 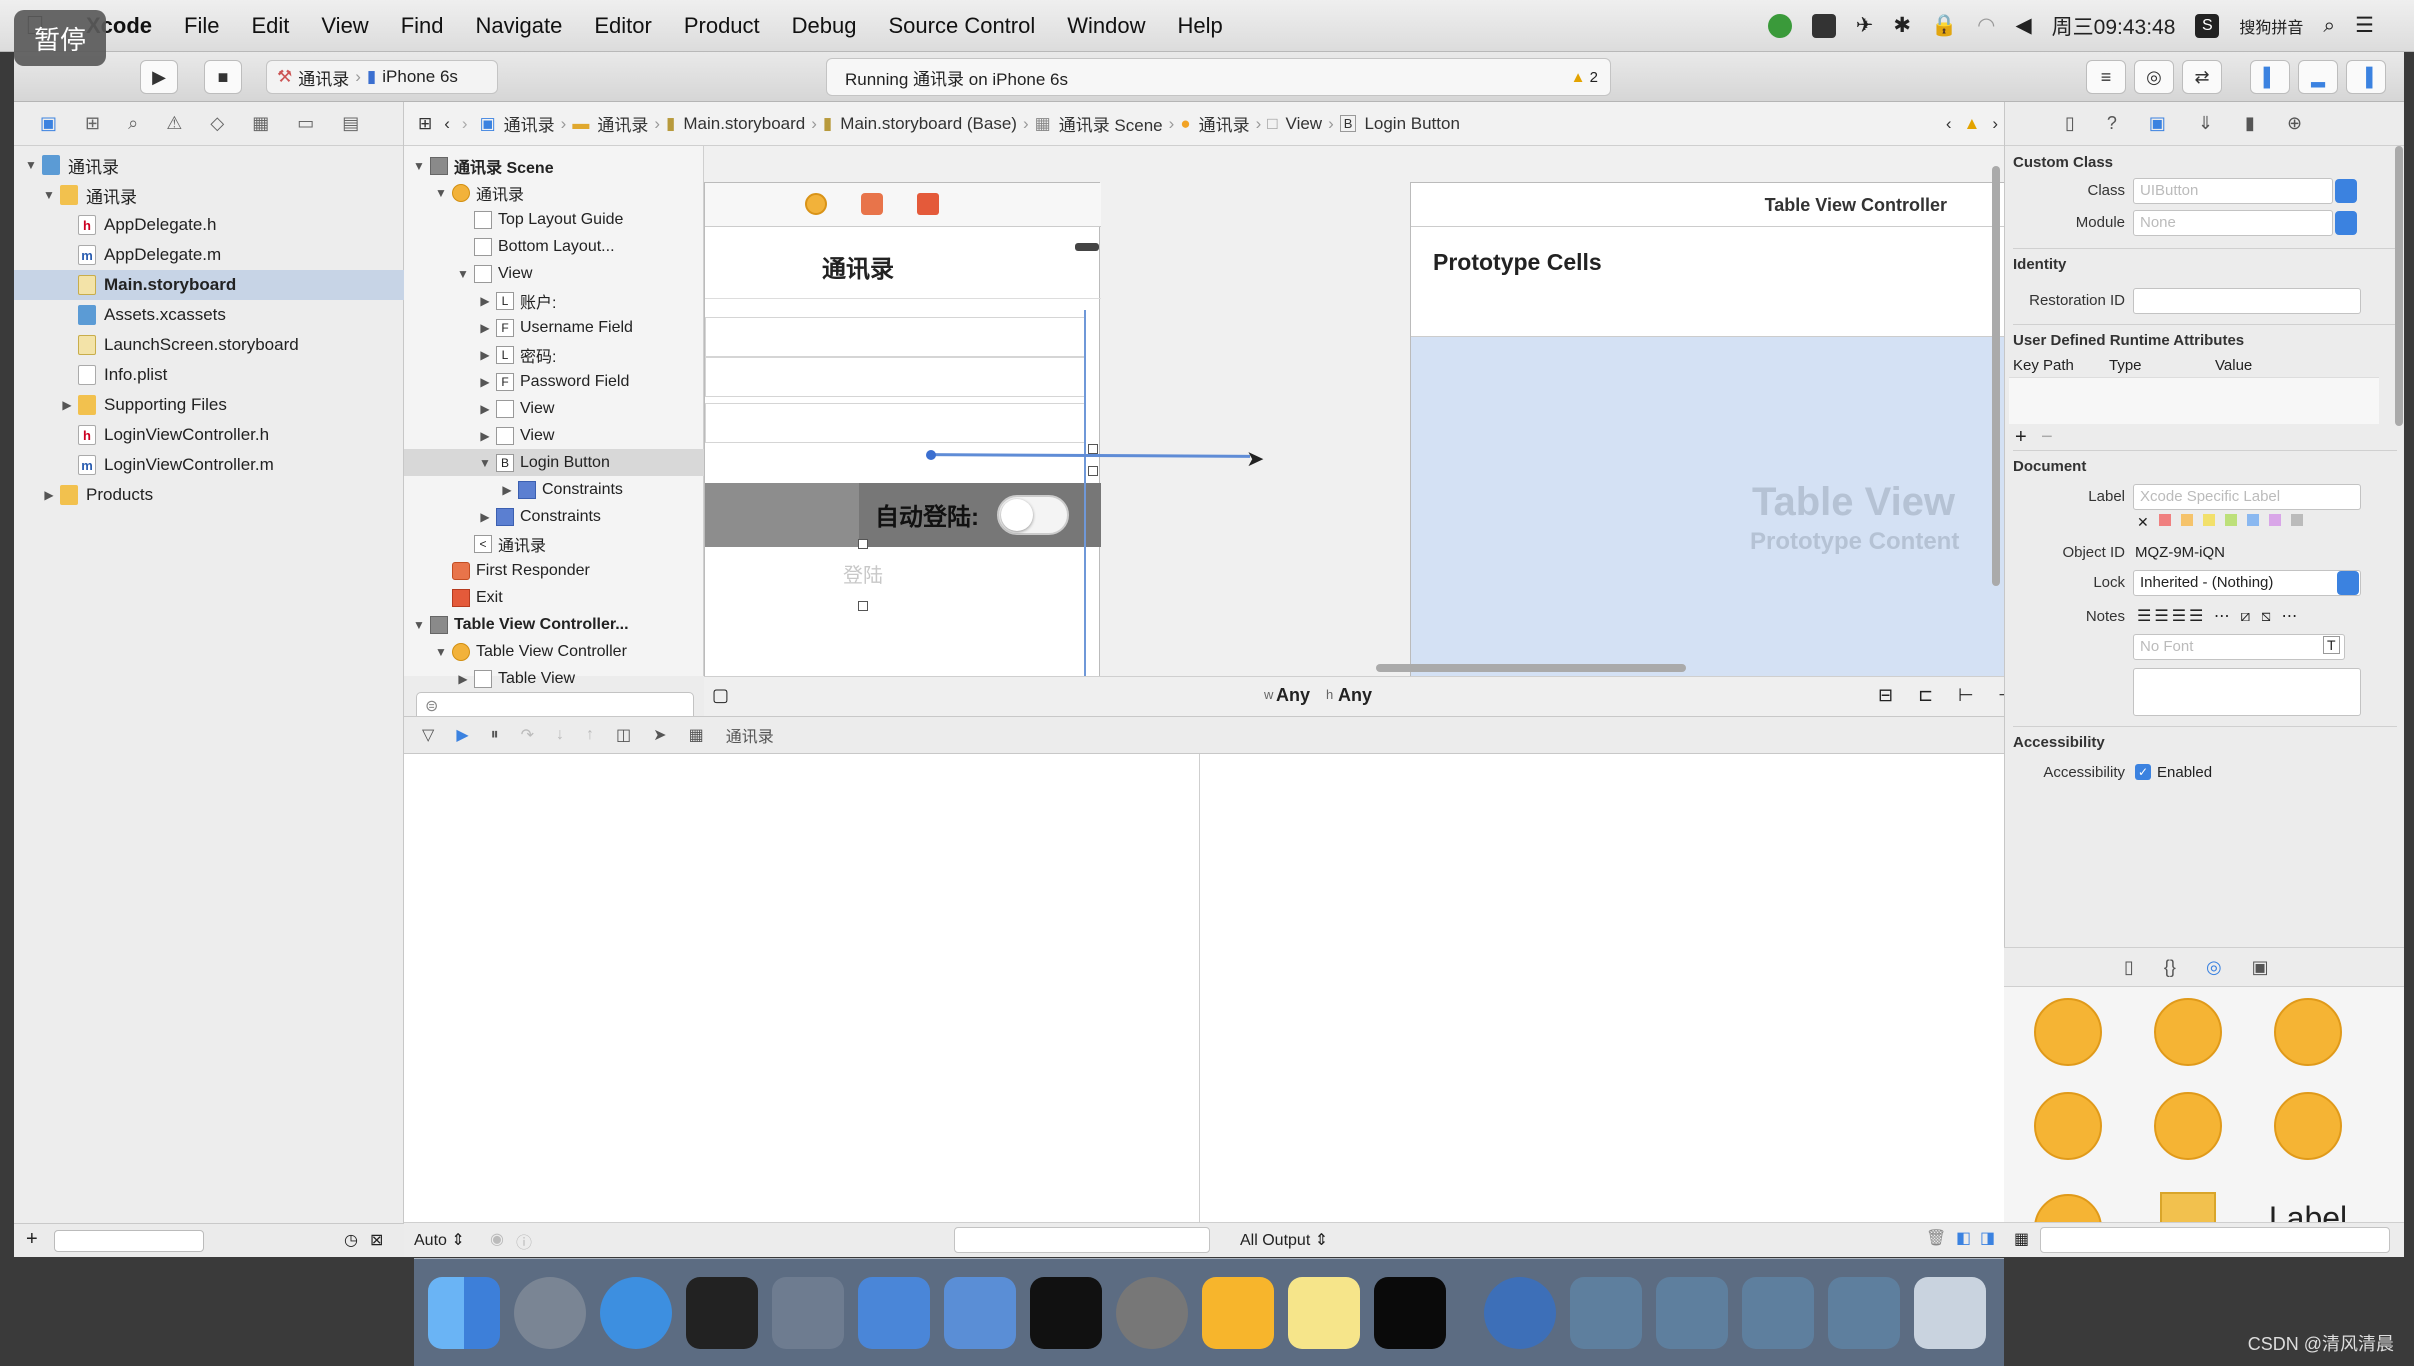 I want to click on file-inspector-icon: ▯, so click(x=2070, y=123).